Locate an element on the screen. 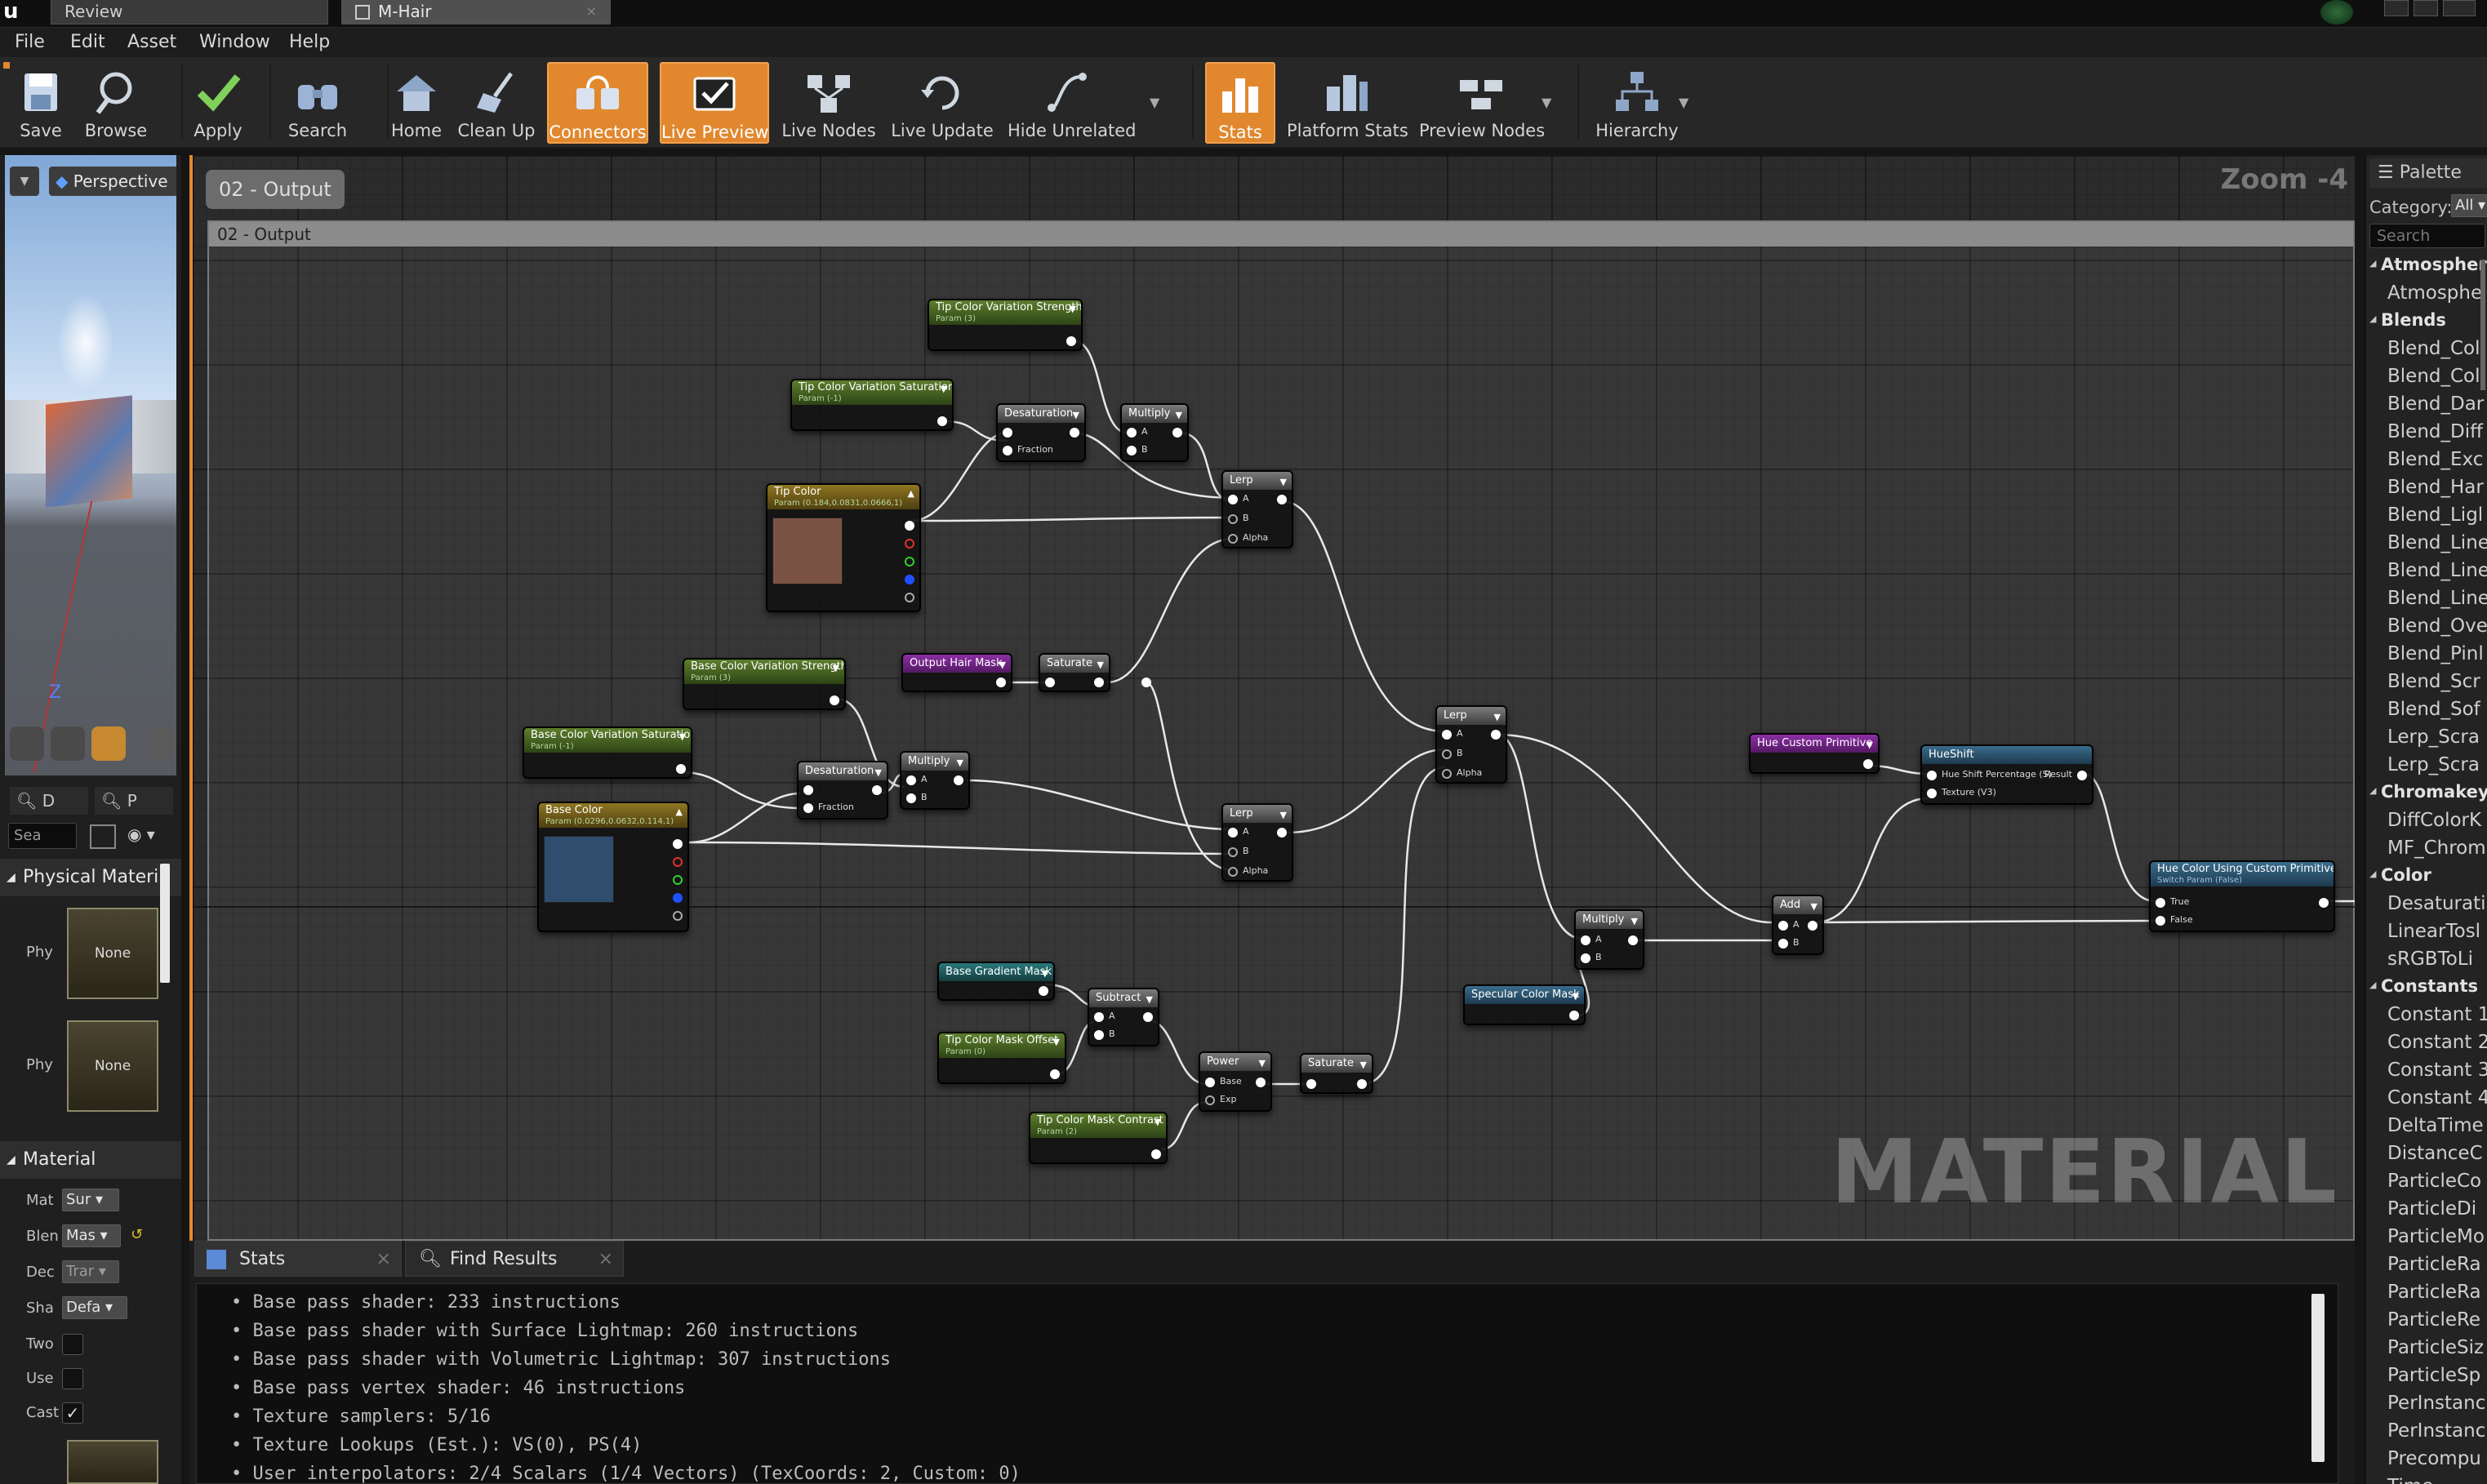  output-hair-mask-node: Output Hair Mask ▼ is located at coordinates (956, 672).